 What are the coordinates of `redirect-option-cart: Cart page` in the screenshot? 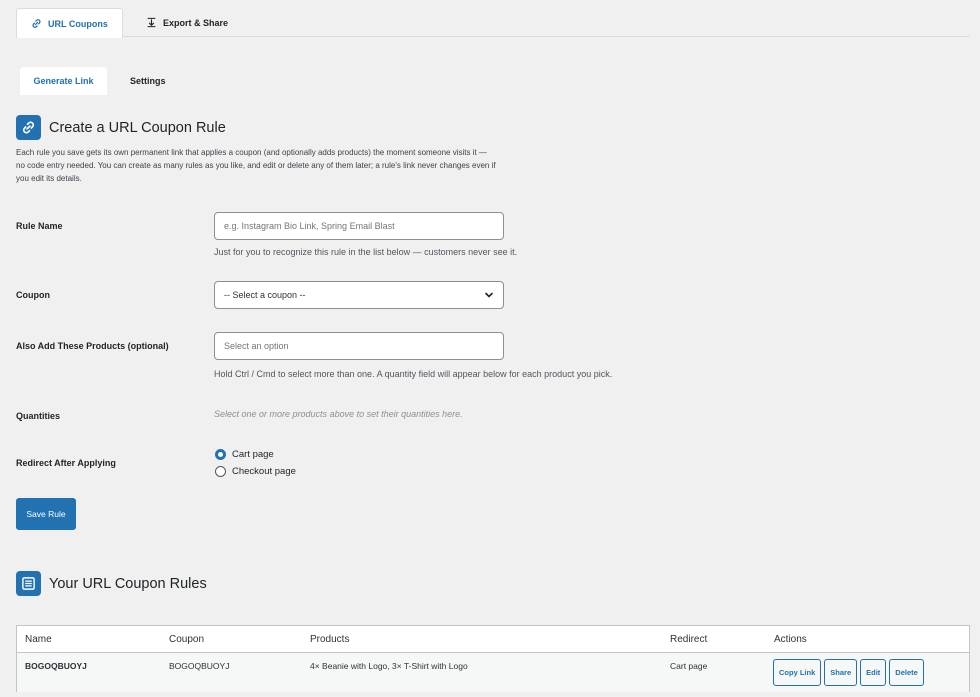 It's located at (244, 454).